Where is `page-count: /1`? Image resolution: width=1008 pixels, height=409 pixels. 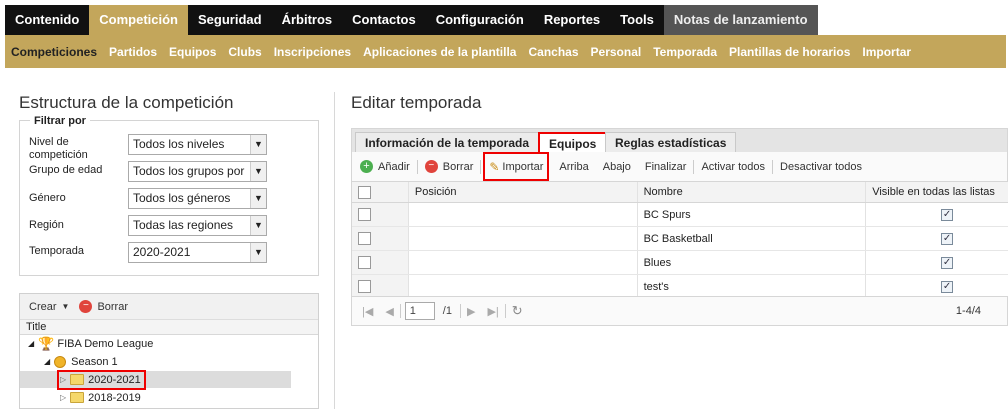
page-count: /1 is located at coordinates (447, 311).